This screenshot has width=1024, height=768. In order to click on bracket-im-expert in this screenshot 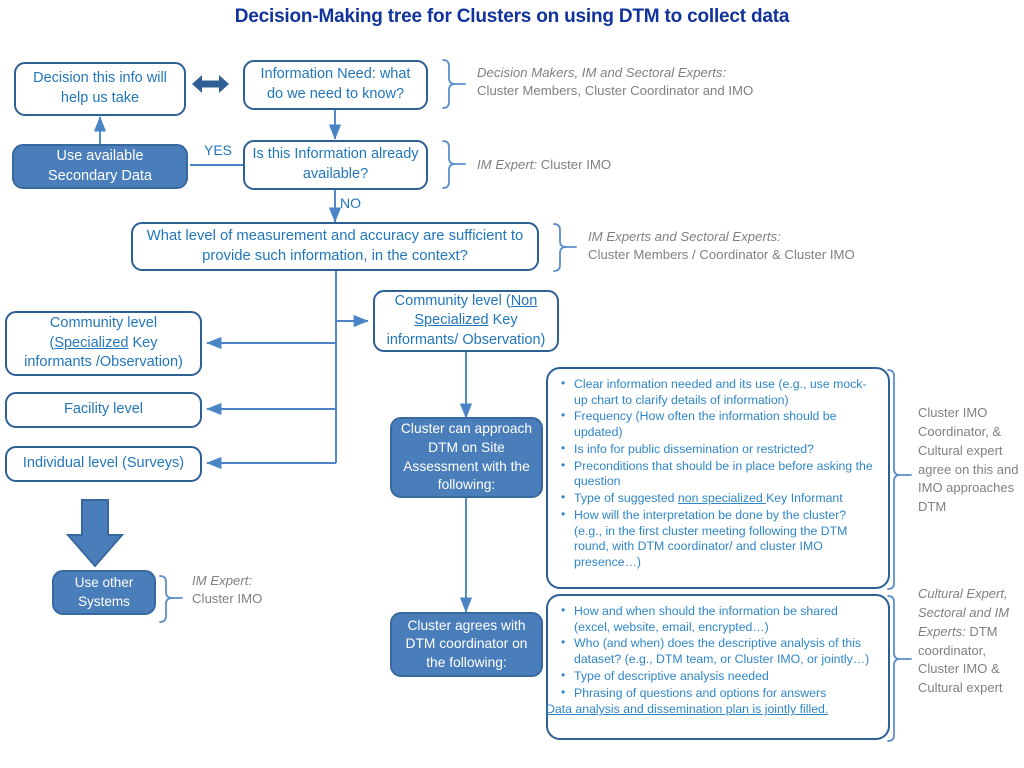, I will do `click(449, 164)`.